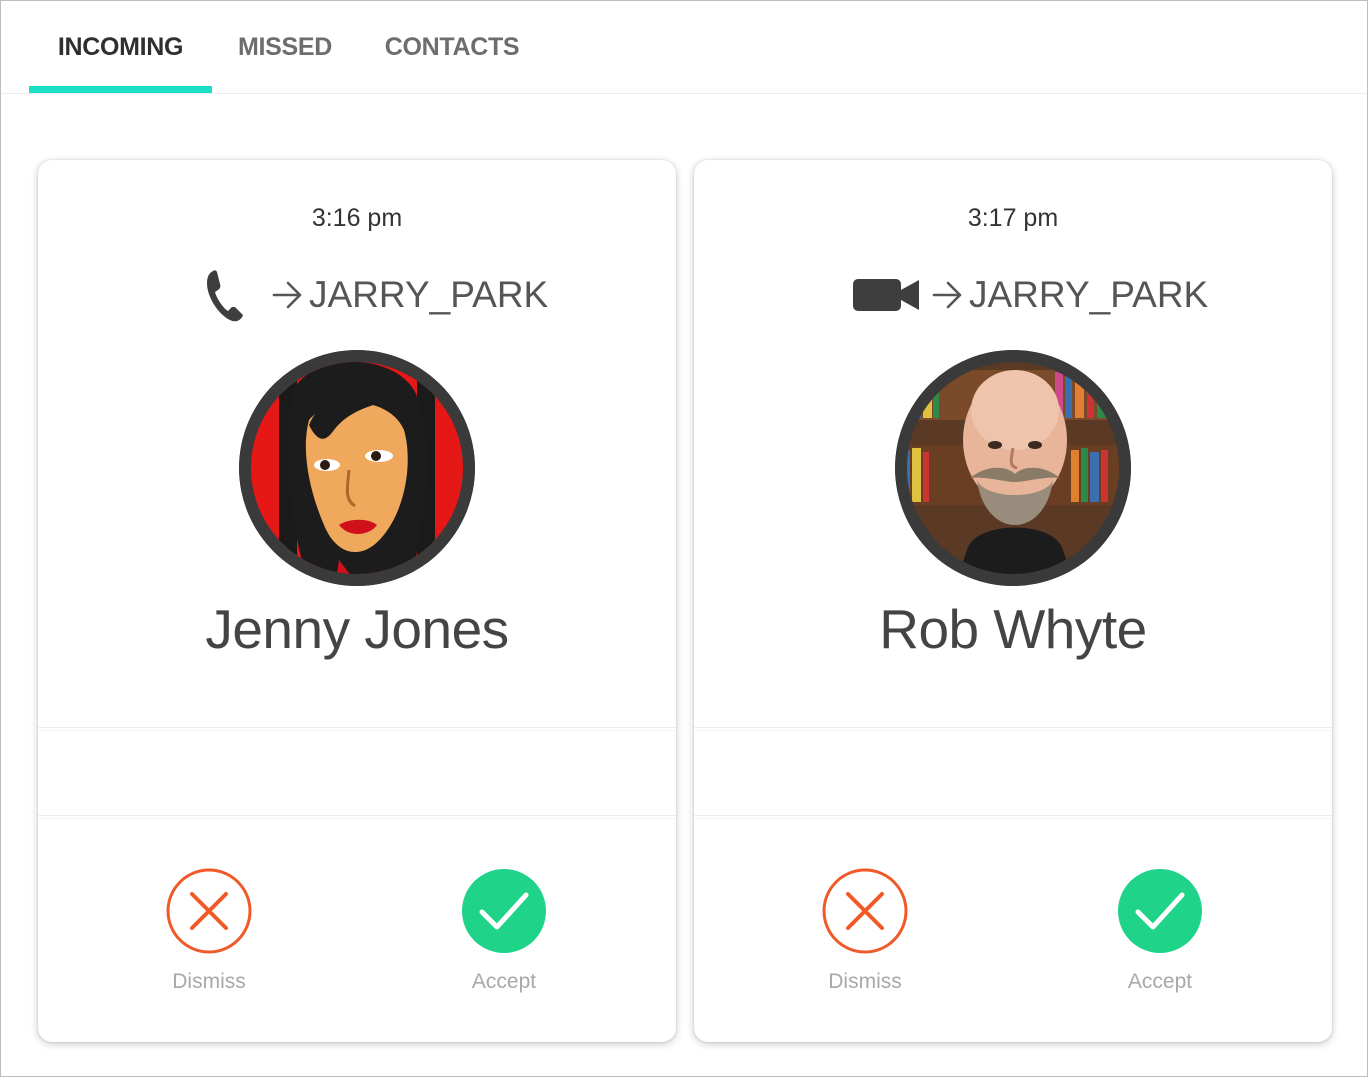 This screenshot has height=1077, width=1368. I want to click on caller-name: Rob Whyte, so click(1013, 629).